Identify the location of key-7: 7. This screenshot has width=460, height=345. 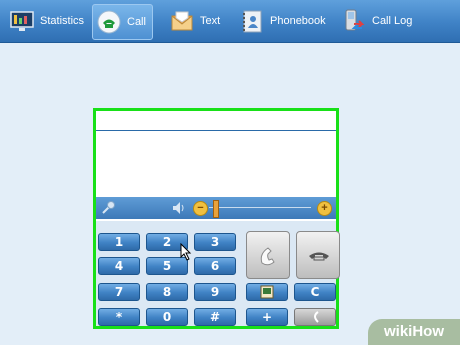
(119, 292).